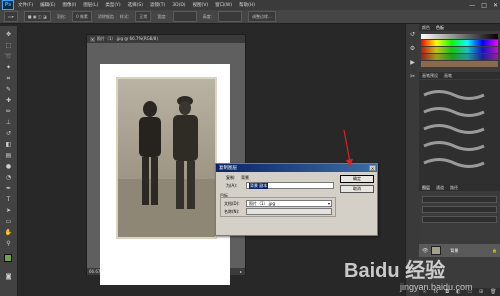  Describe the element at coordinates (61, 16) in the screenshot. I see `feather-label: 羽化:` at that location.